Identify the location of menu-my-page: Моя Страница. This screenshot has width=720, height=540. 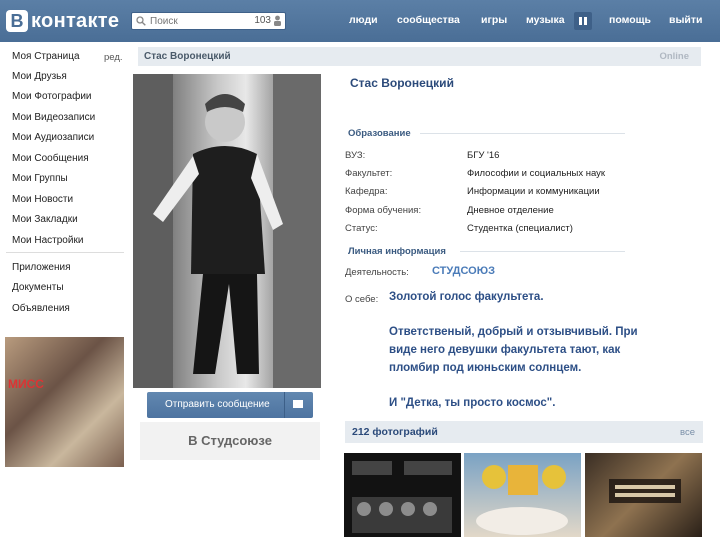
(46, 56).